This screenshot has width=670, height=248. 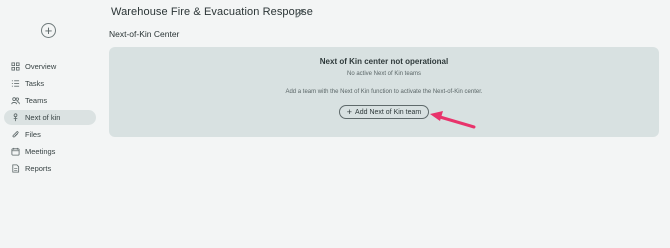 What do you see at coordinates (15, 118) in the screenshot?
I see `person-icon` at bounding box center [15, 118].